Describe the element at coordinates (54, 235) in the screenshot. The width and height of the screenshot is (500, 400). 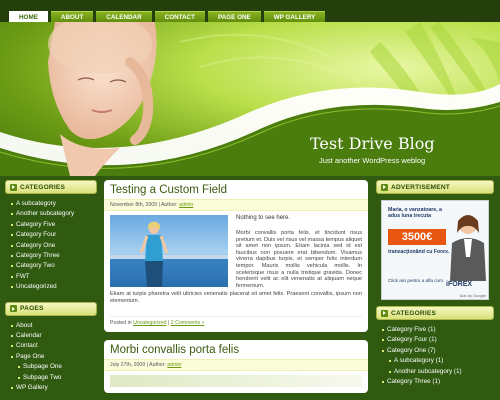
I see `category-link: Category Four` at that location.